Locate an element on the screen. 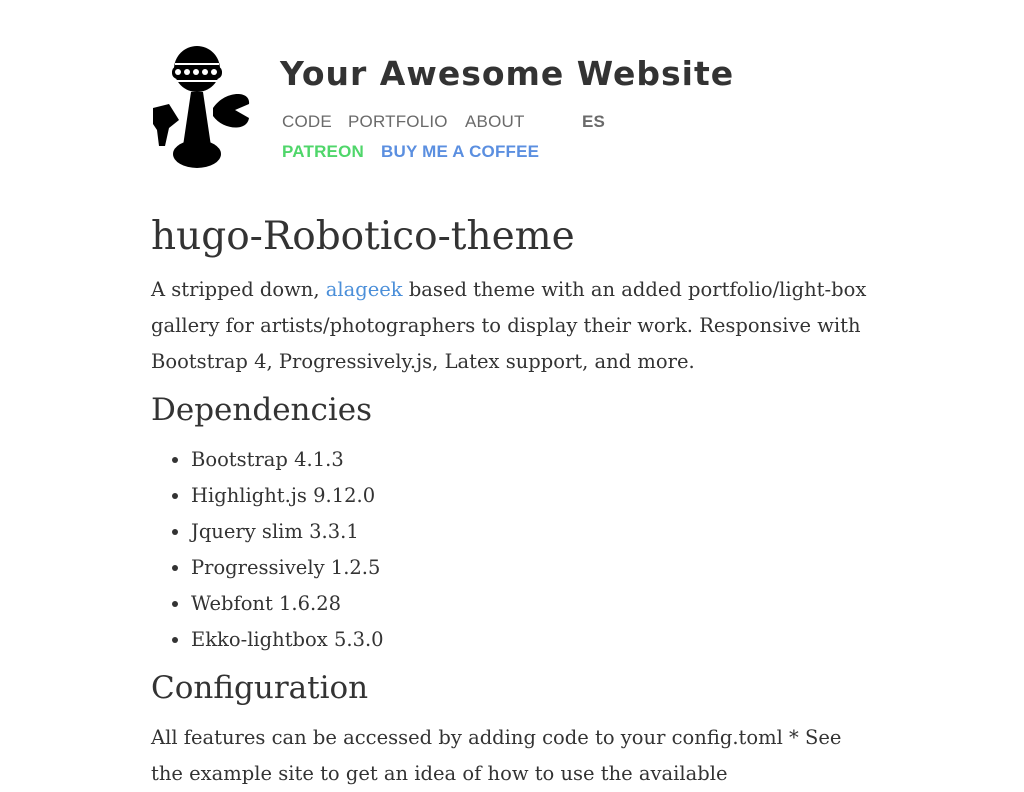 The image size is (1024, 792). list-item: Progressively 1.2.5 is located at coordinates (287, 568).